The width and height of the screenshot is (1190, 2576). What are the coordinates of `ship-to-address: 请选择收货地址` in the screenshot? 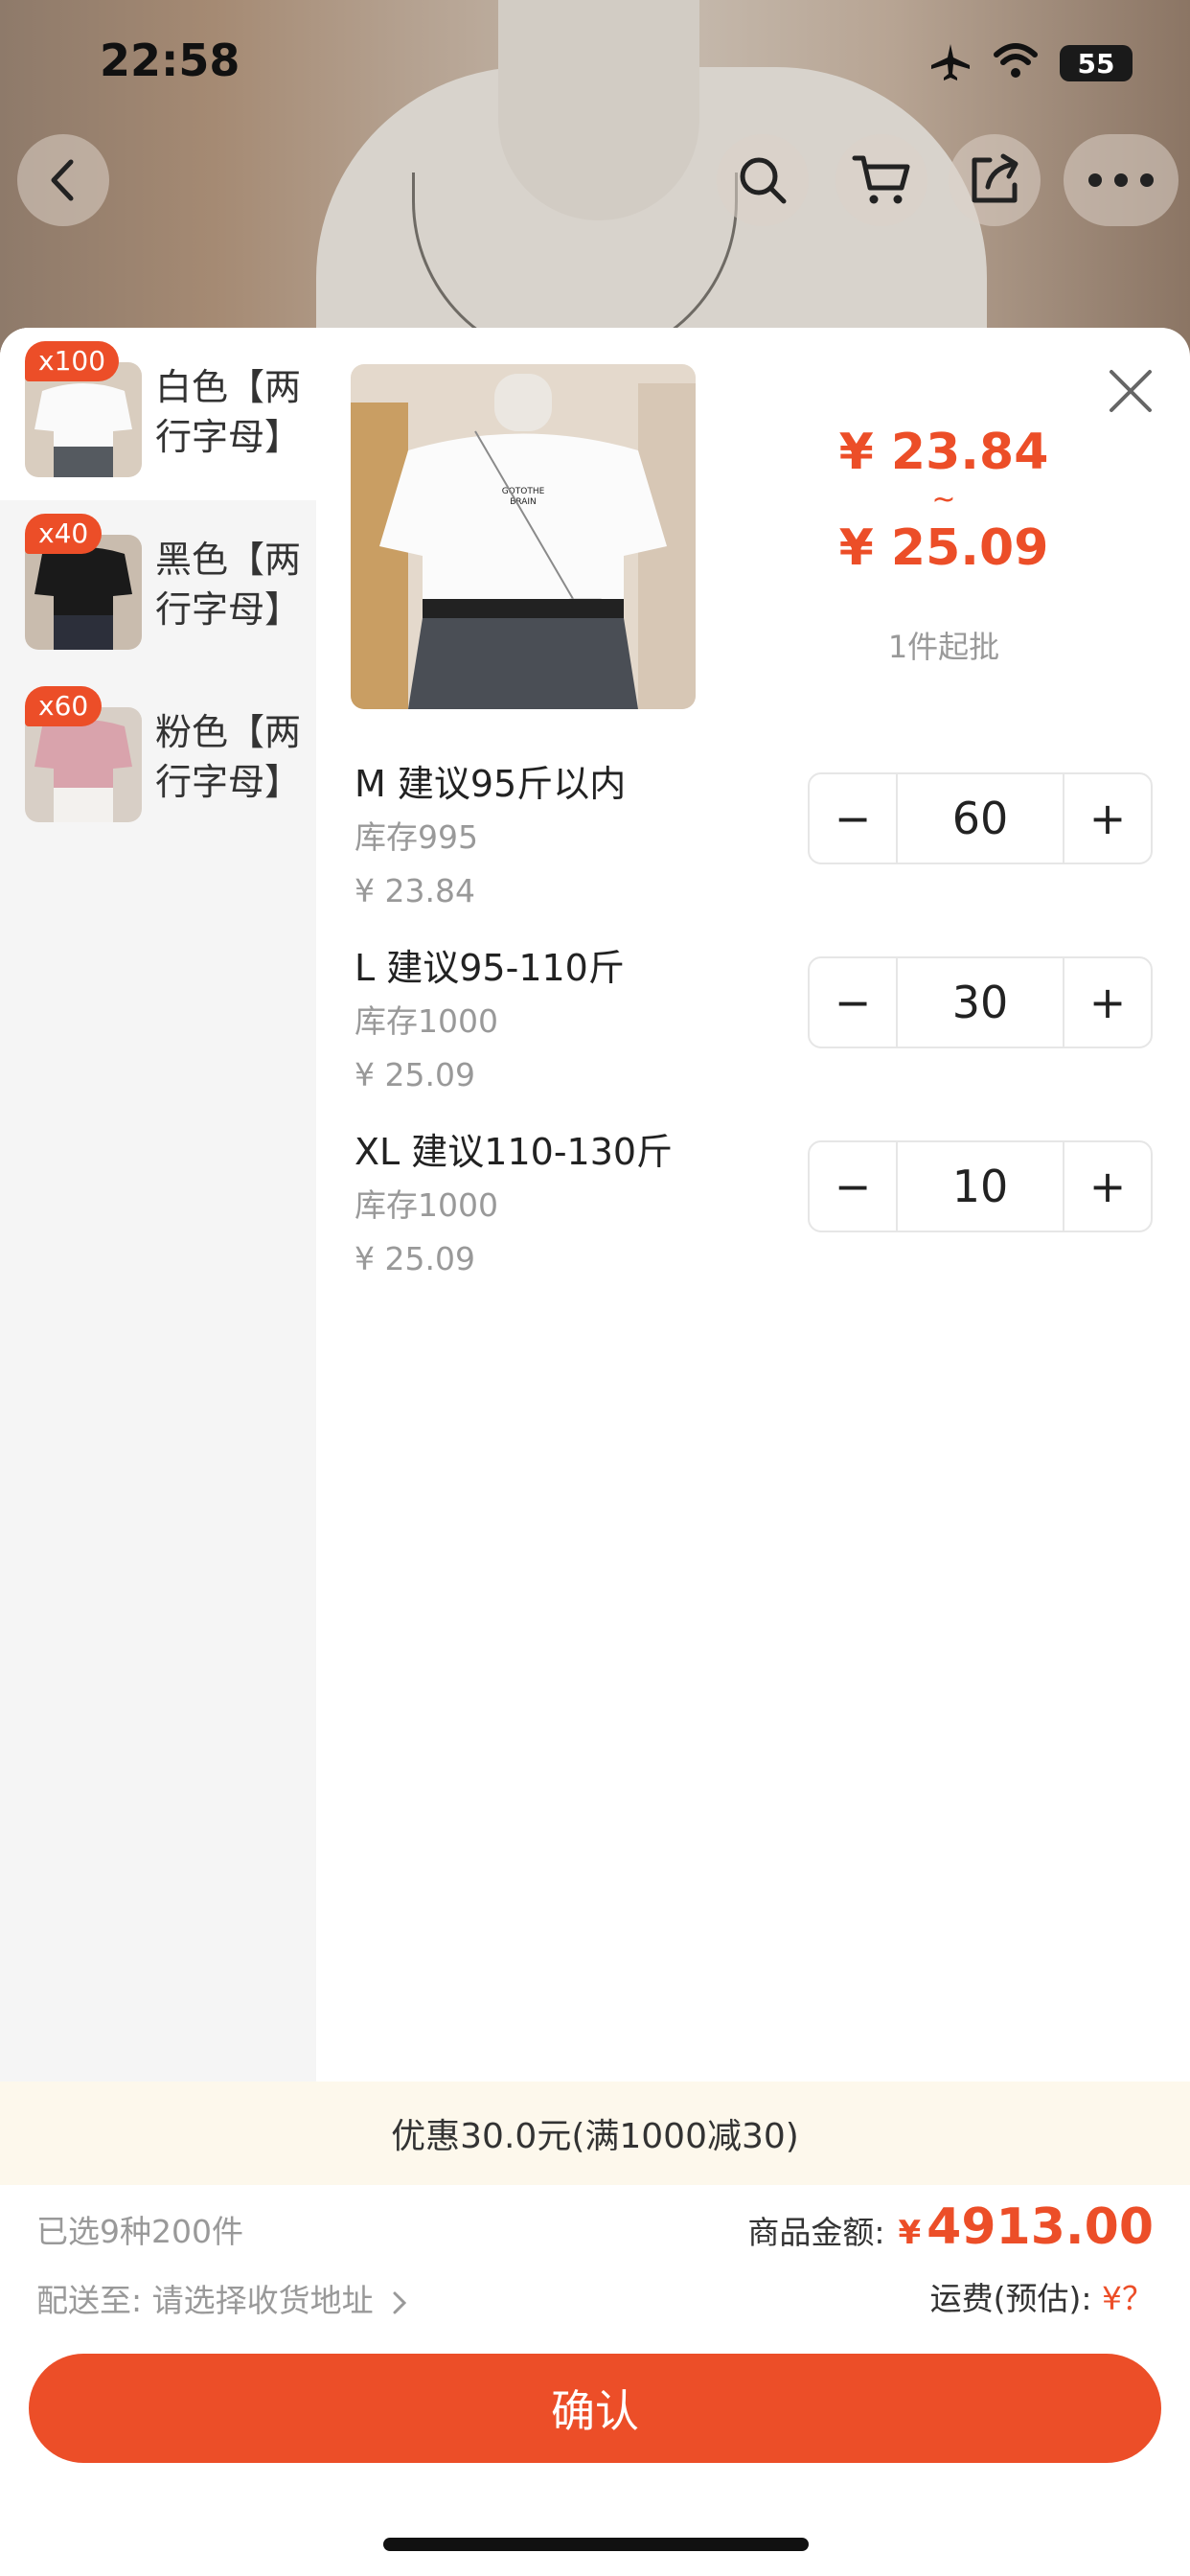 It's located at (263, 2300).